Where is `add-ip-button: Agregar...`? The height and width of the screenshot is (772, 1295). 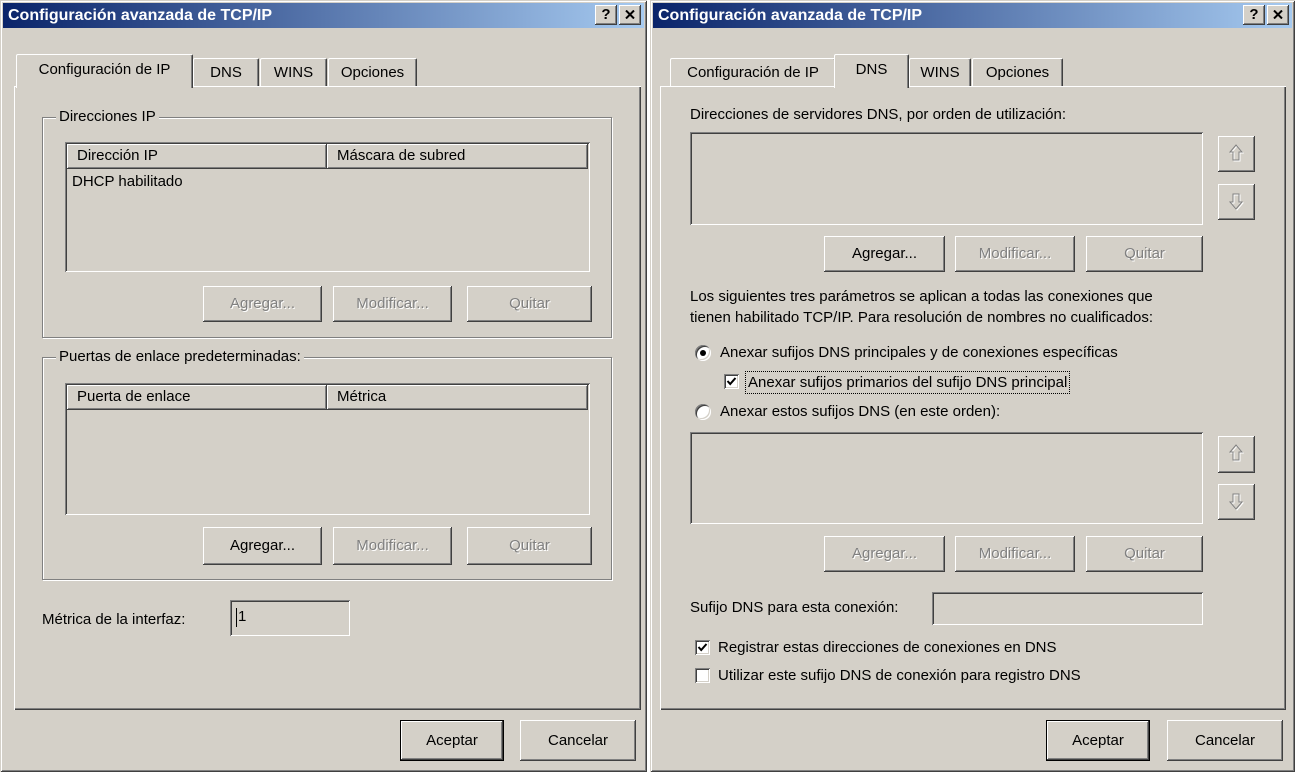 add-ip-button: Agregar... is located at coordinates (262, 304).